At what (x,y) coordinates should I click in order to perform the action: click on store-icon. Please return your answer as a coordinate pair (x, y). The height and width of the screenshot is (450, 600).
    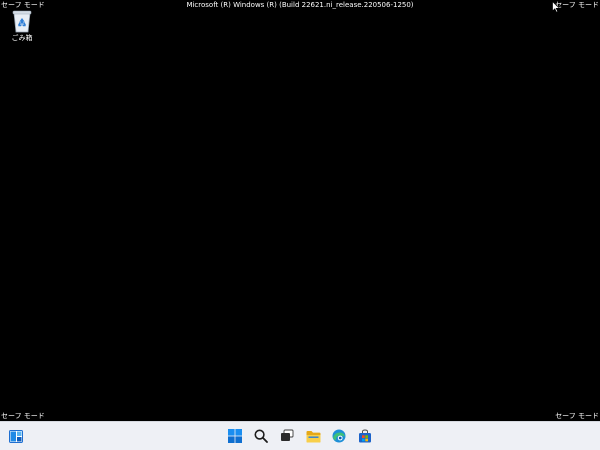
    Looking at the image, I should click on (365, 436).